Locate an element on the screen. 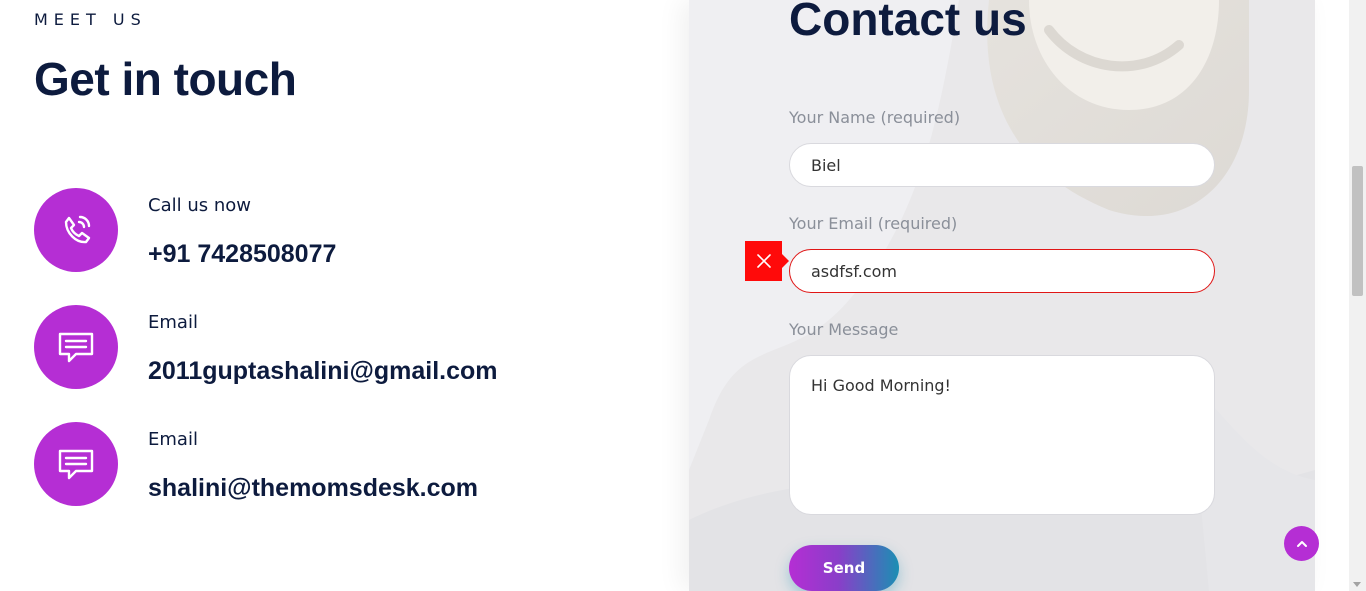  email-address: 2011guptashalini@gmail.com is located at coordinates (323, 371).